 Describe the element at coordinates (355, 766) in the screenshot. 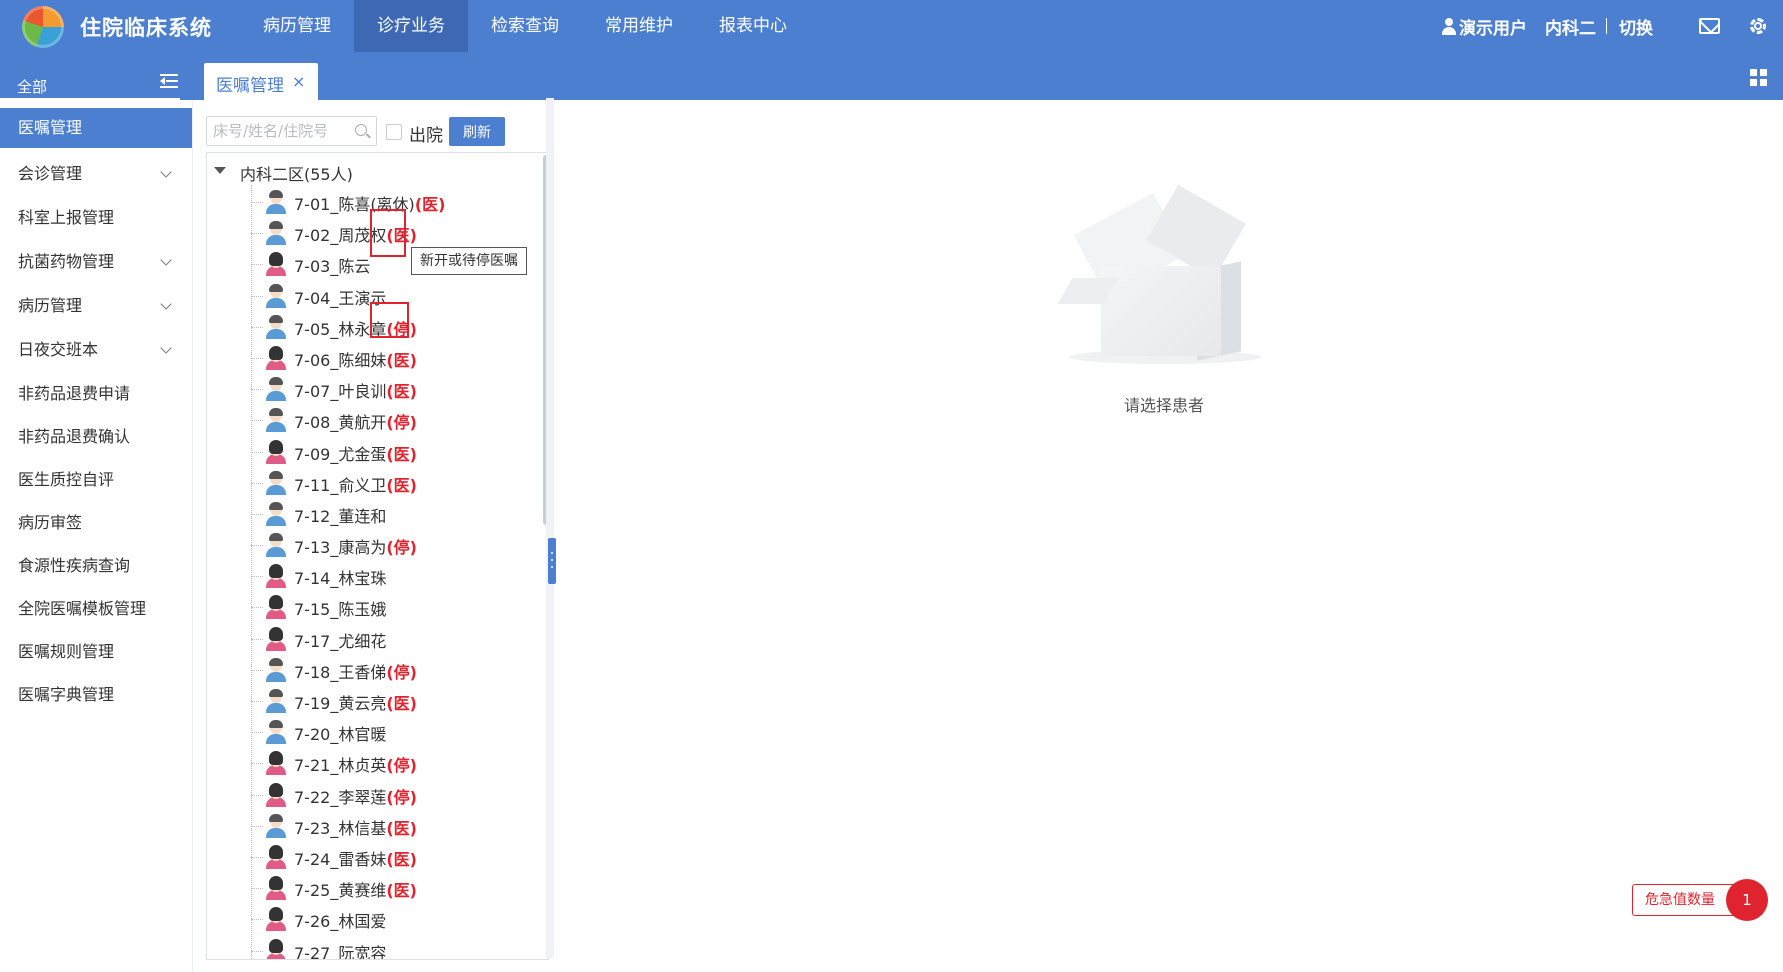

I see `patient-name: 7-21_林贞英(停)` at that location.